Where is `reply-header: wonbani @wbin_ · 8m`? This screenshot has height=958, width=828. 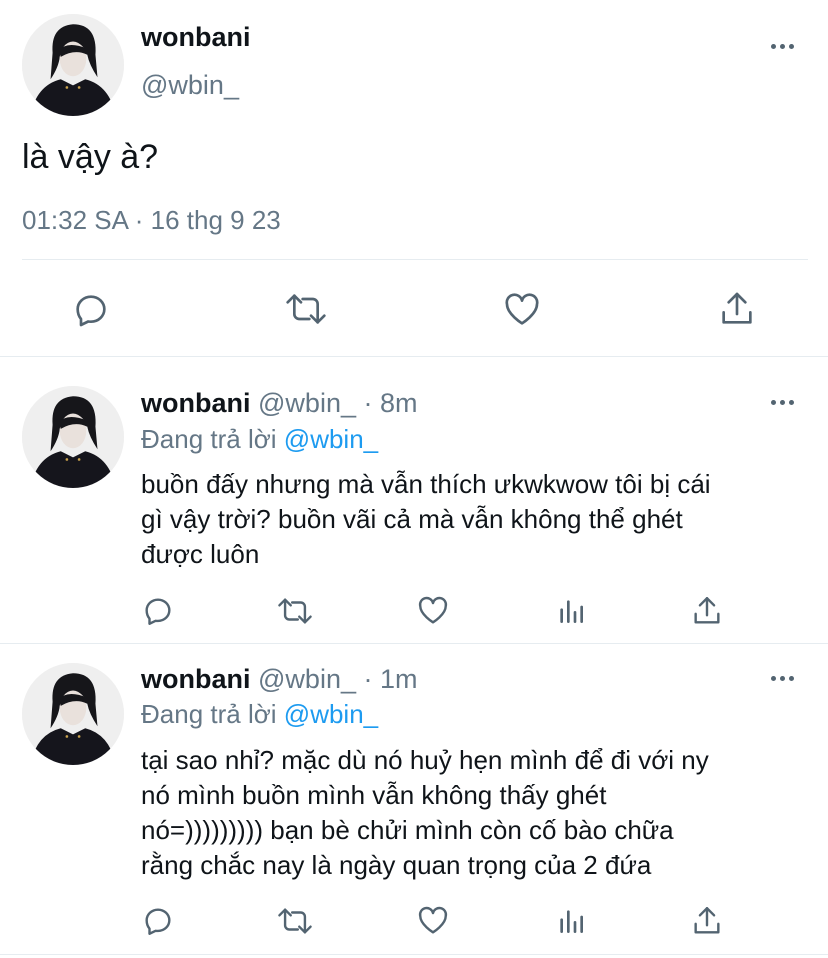
reply-header: wonbani @wbin_ · 8m is located at coordinates (279, 403).